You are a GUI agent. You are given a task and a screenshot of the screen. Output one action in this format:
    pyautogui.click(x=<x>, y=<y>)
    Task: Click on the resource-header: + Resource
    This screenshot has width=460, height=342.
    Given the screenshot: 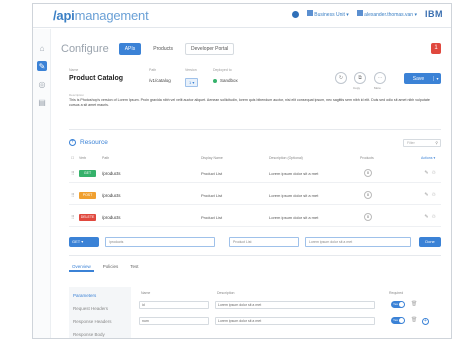 What is the action you would take?
    pyautogui.click(x=88, y=142)
    